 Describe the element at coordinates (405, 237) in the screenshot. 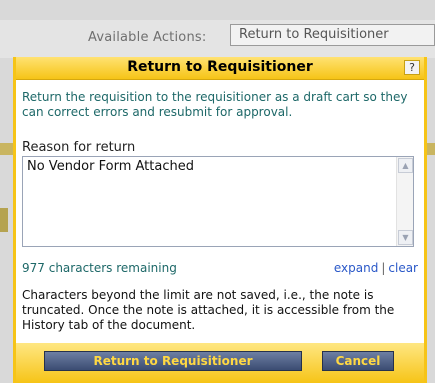

I see `down-arrow-icon: ▼` at that location.